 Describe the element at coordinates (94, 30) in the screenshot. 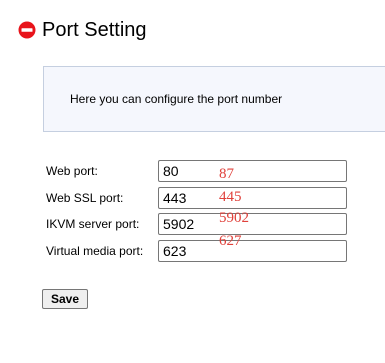

I see `page-title: Port Setting` at that location.